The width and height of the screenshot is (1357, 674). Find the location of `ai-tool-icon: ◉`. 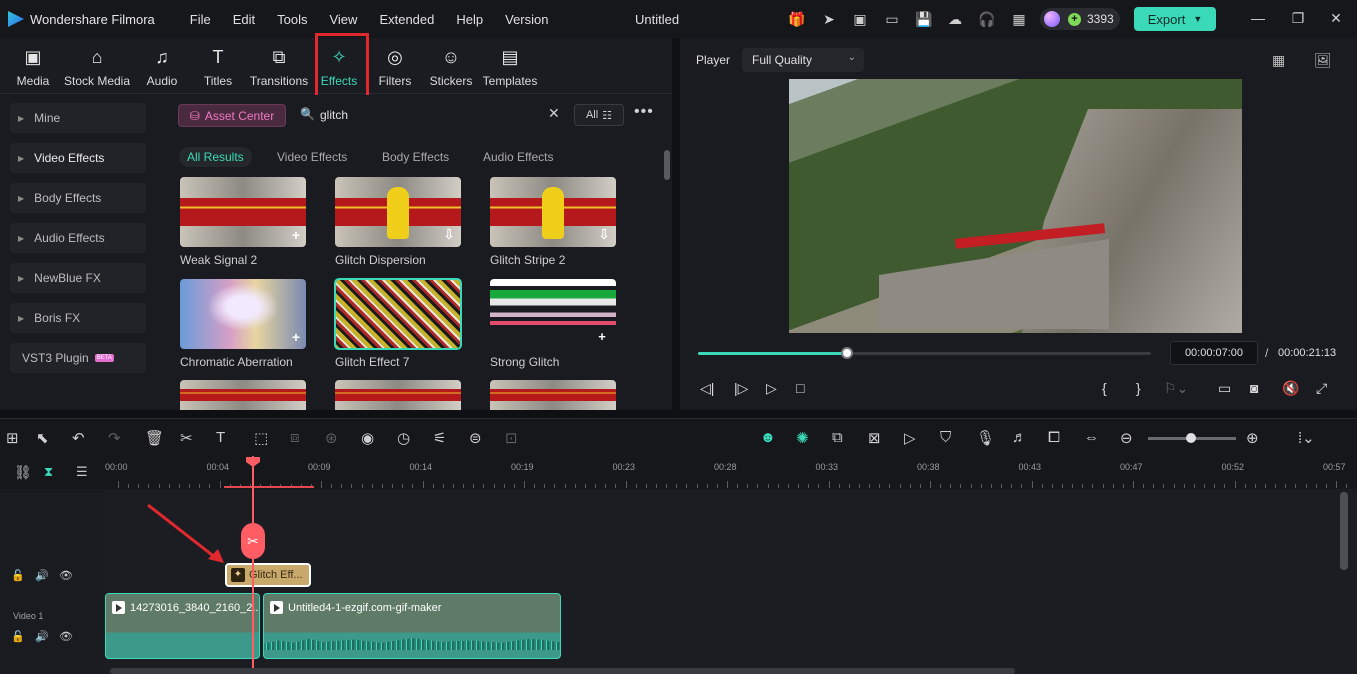

ai-tool-icon: ◉ is located at coordinates (367, 438).